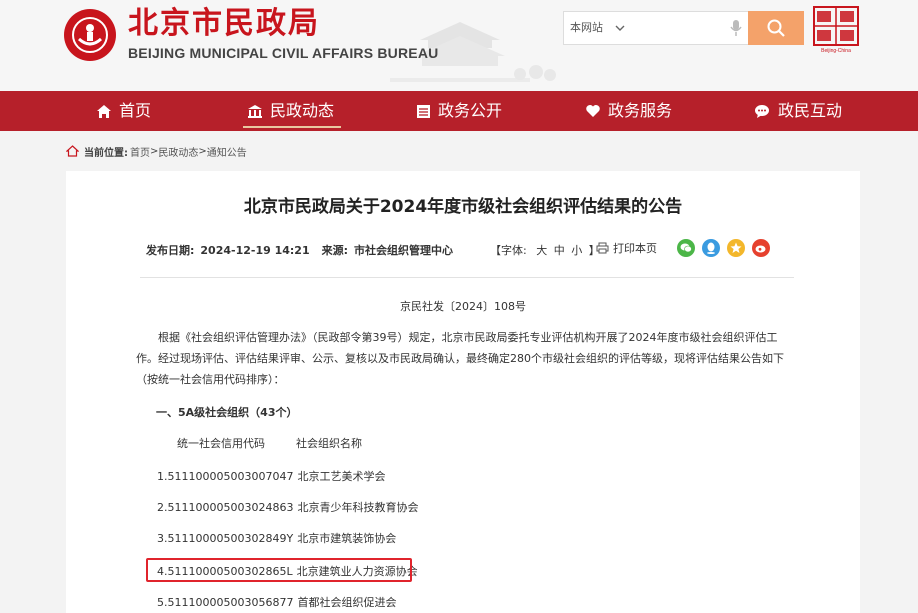 The height and width of the screenshot is (613, 918). What do you see at coordinates (341, 476) in the screenshot?
I see `org-name: 北京工艺美术学会` at bounding box center [341, 476].